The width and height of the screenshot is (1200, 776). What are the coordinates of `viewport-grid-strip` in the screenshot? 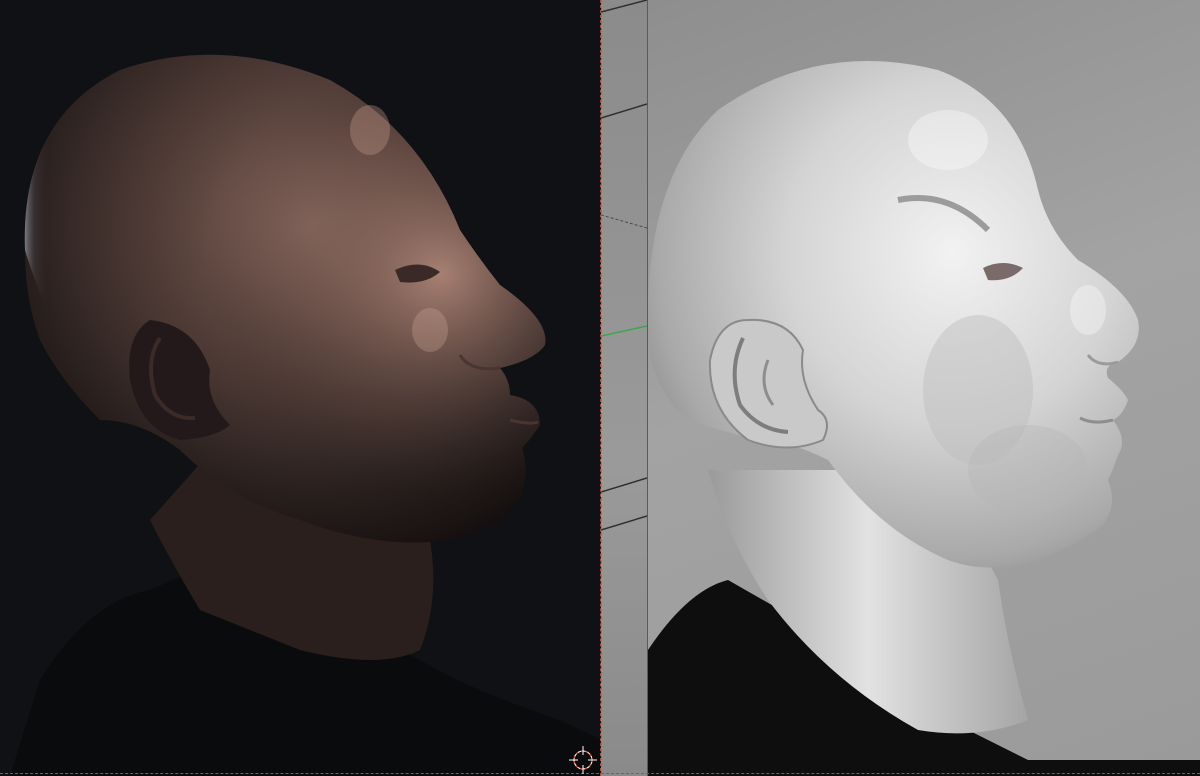 It's located at (624, 388).